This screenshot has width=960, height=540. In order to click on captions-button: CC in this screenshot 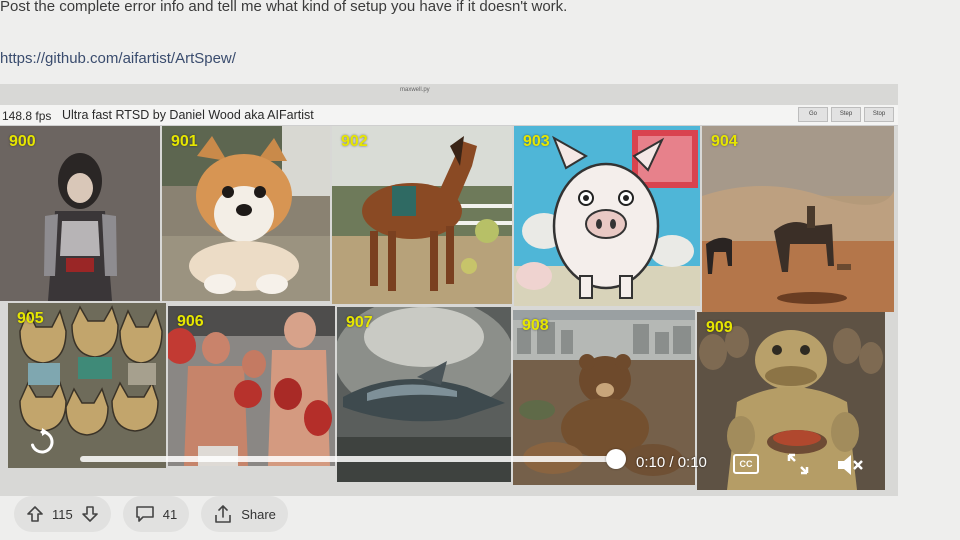, I will do `click(746, 464)`.